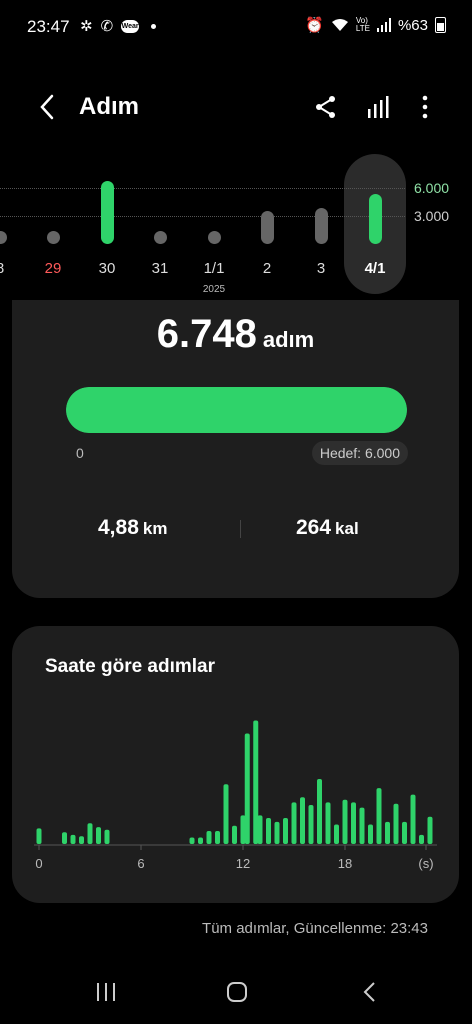  Describe the element at coordinates (378, 107) in the screenshot. I see `chart-icon` at that location.